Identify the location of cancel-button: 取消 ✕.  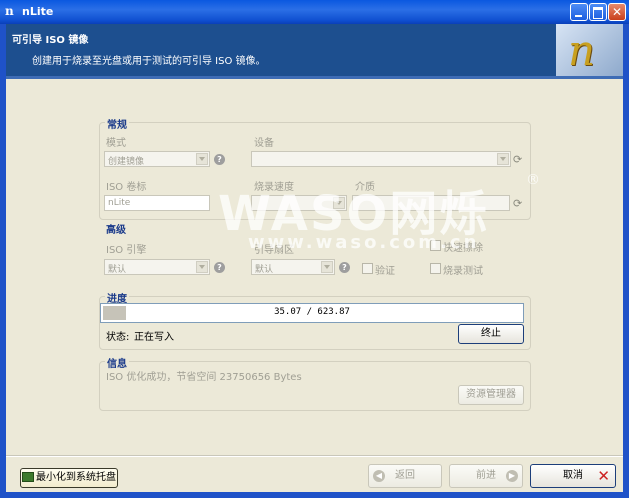
(573, 476).